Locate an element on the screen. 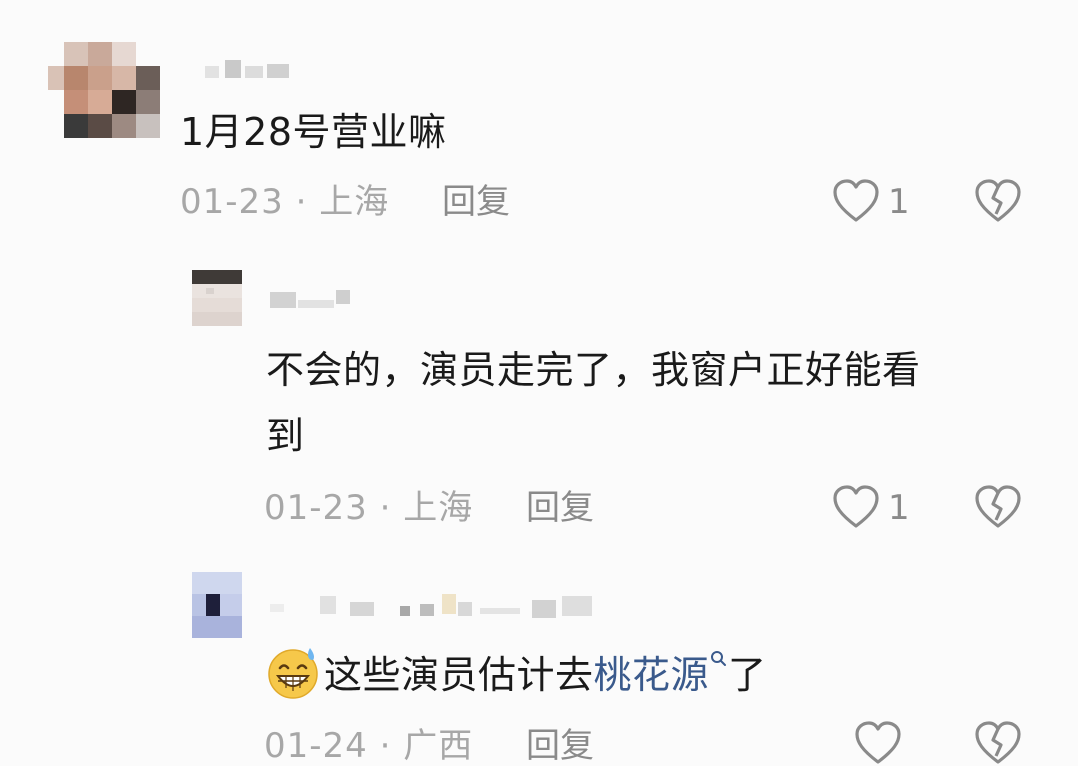 The width and height of the screenshot is (1078, 766). search-small-icon is located at coordinates (719, 658).